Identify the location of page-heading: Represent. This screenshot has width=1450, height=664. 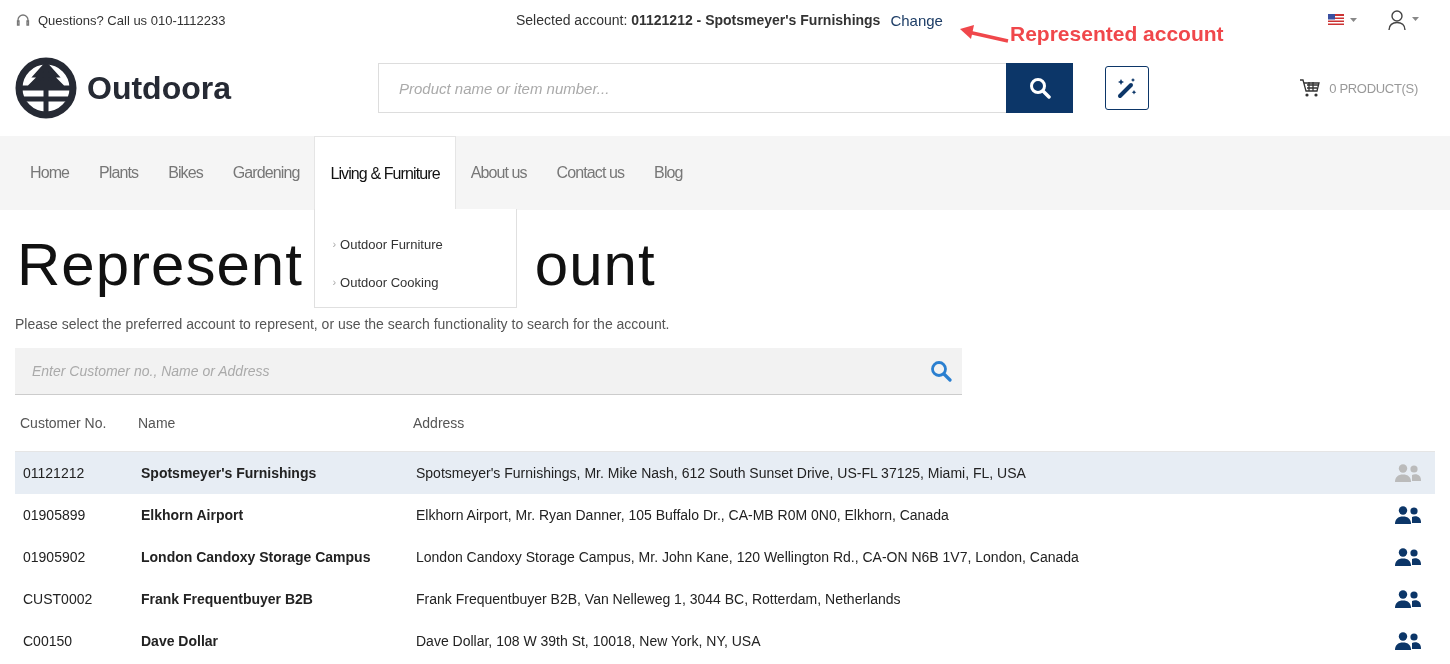
(160, 264).